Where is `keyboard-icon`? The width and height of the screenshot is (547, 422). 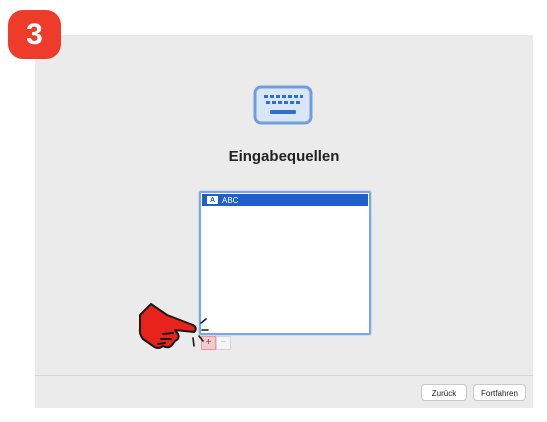
keyboard-icon is located at coordinates (283, 105).